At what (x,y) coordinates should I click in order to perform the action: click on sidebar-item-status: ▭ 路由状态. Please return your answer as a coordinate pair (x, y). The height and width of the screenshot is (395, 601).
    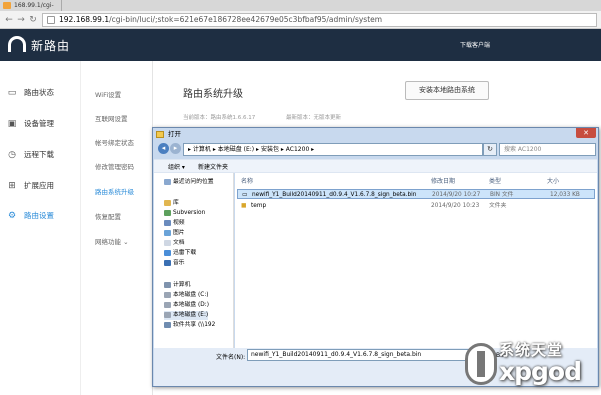
    Looking at the image, I should click on (30, 93).